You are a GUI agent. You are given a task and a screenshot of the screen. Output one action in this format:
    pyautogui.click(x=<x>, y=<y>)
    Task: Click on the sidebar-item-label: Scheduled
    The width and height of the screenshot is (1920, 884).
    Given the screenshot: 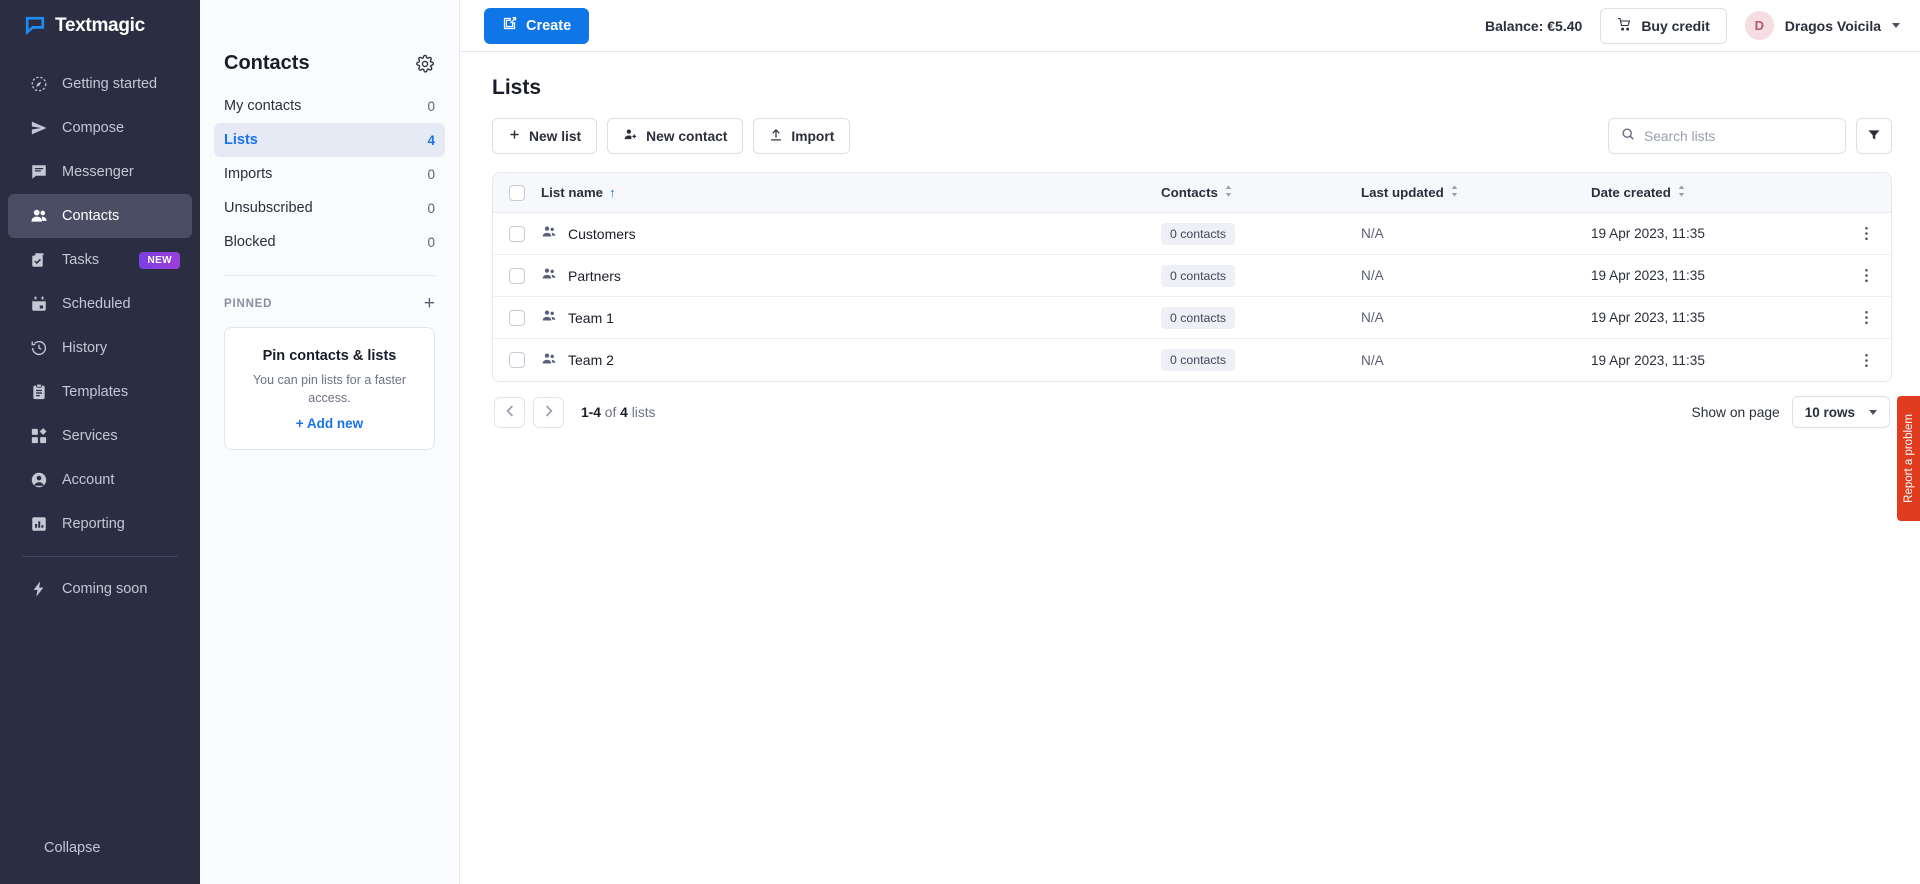 What is the action you would take?
    pyautogui.click(x=96, y=304)
    